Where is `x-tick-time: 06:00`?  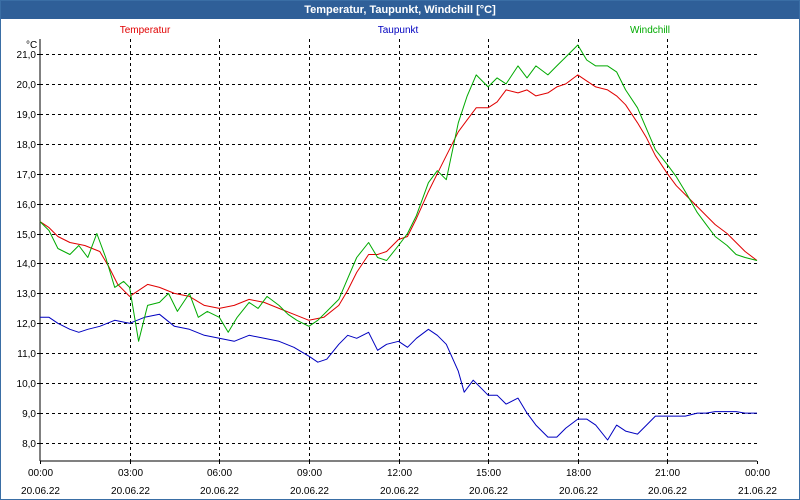 x-tick-time: 06:00 is located at coordinates (219, 473).